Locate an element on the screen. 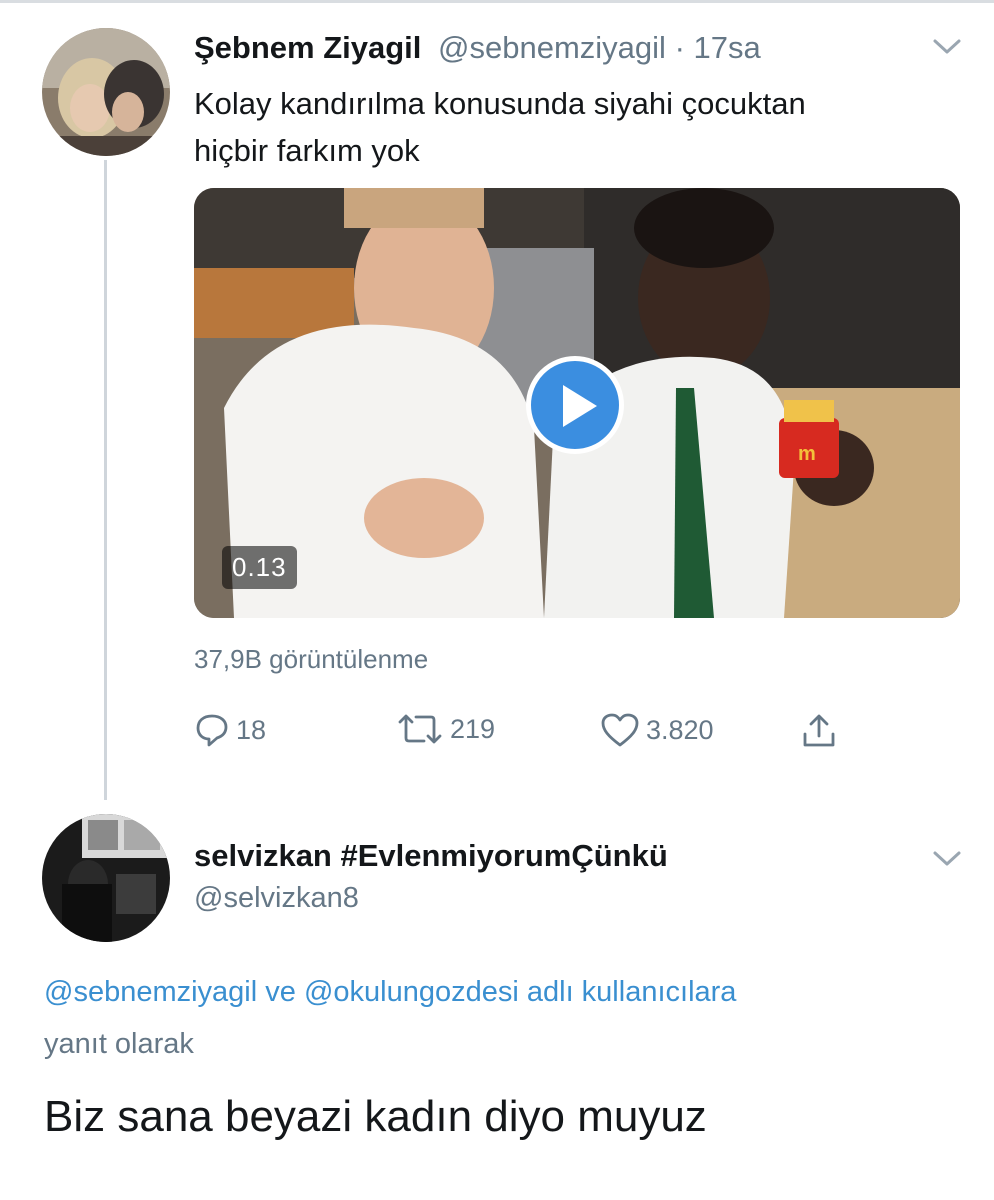  video-duration: 0.13 is located at coordinates (259, 567).